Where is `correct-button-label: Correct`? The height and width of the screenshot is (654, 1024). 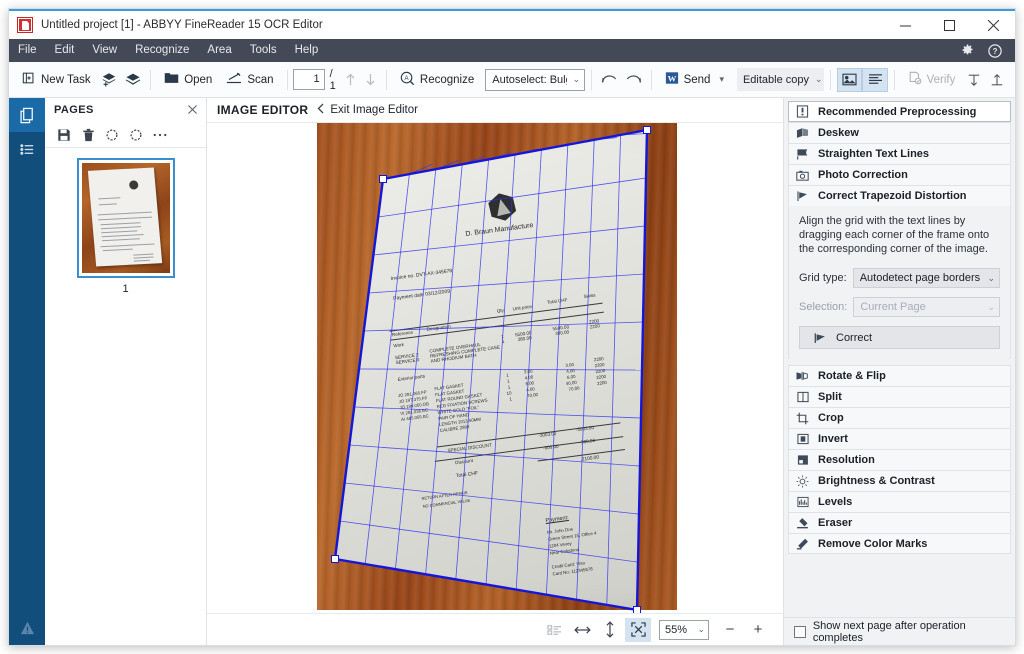 correct-button-label: Correct is located at coordinates (854, 337).